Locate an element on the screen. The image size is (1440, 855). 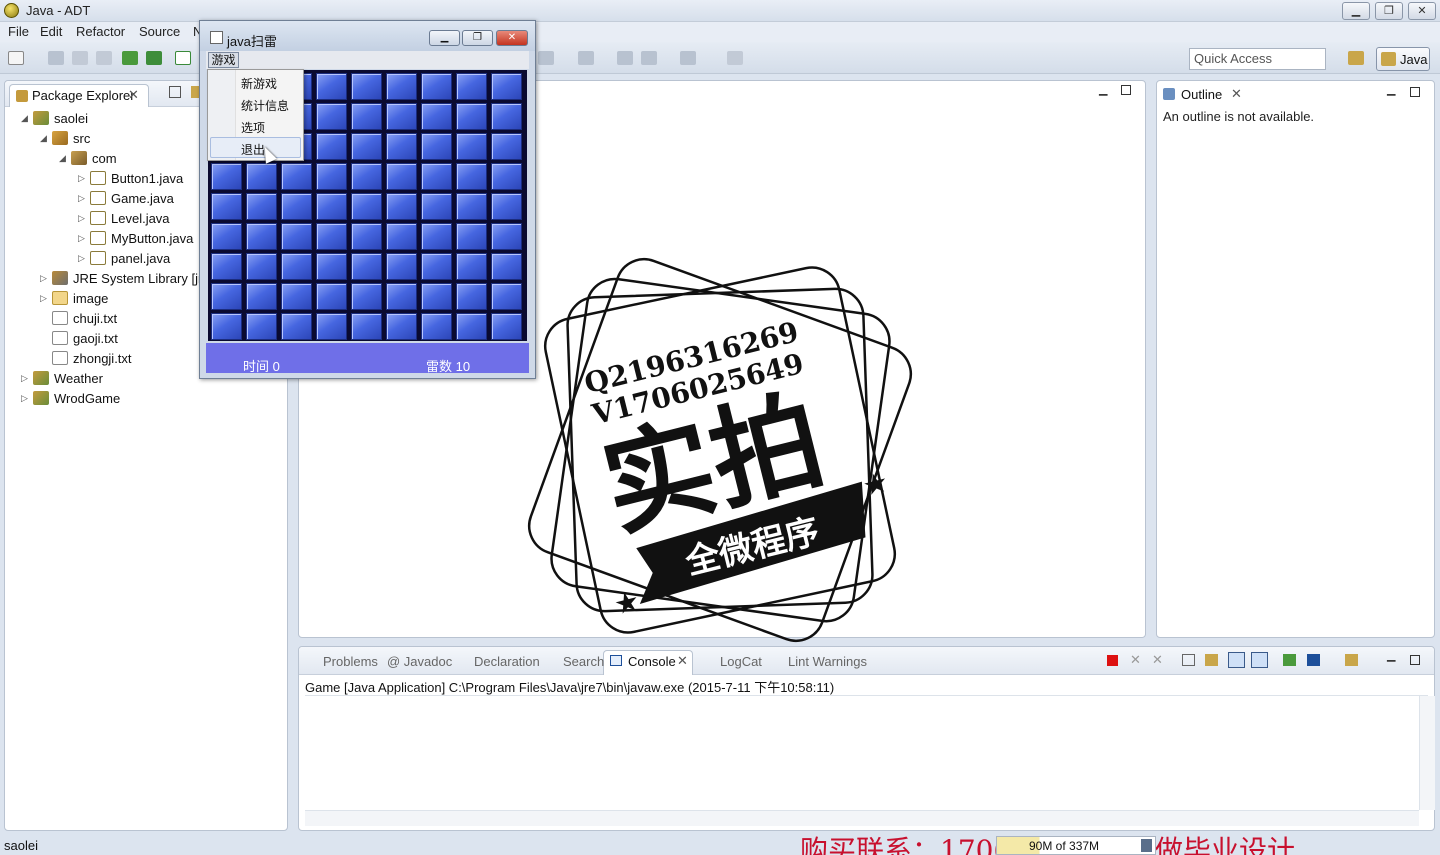
tab-outline: Outline ✕ is located at coordinates (1206, 95).